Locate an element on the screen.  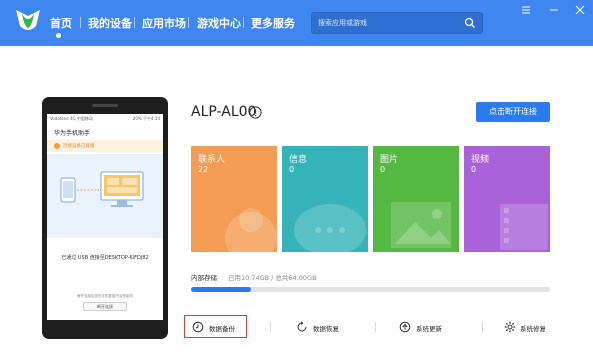
backup-label: 数据备份 is located at coordinates (222, 329).